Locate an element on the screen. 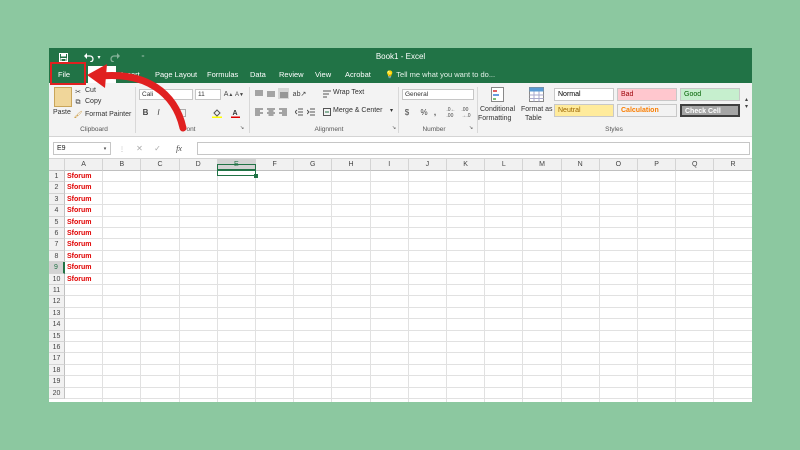  merge-dropdown-icon: ▾ is located at coordinates (391, 110).